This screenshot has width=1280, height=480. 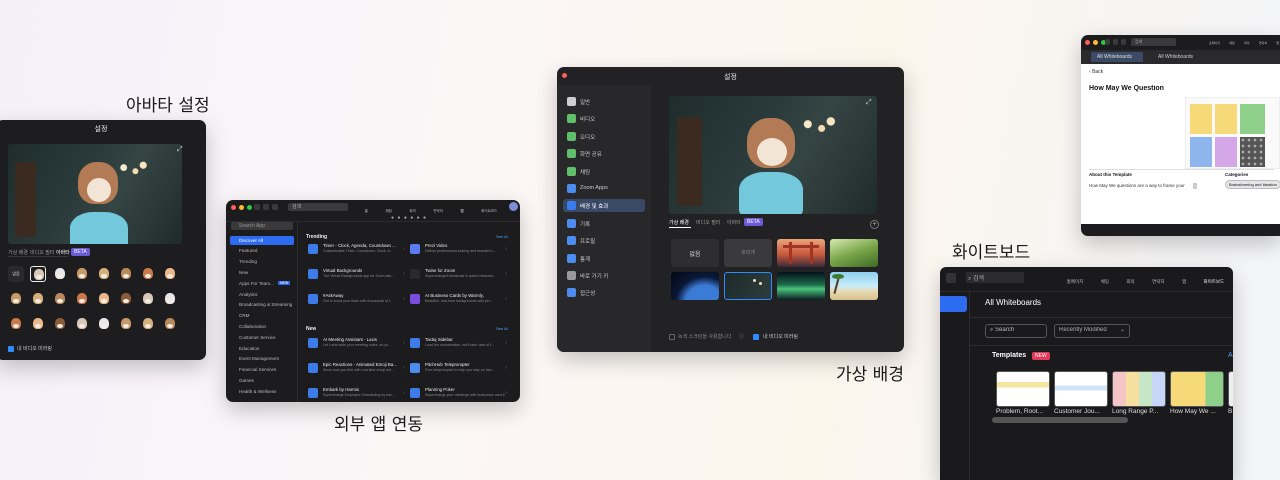 What do you see at coordinates (1195, 186) in the screenshot?
I see `scroll-thumb` at bounding box center [1195, 186].